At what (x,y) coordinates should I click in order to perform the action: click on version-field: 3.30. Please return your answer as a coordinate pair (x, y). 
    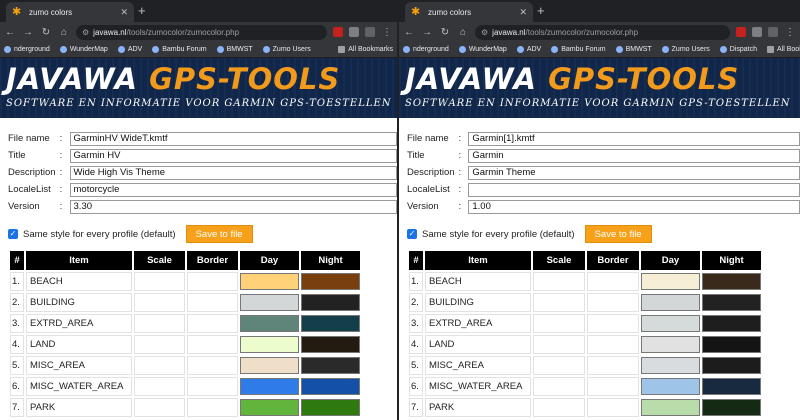
    Looking at the image, I should click on (233, 206).